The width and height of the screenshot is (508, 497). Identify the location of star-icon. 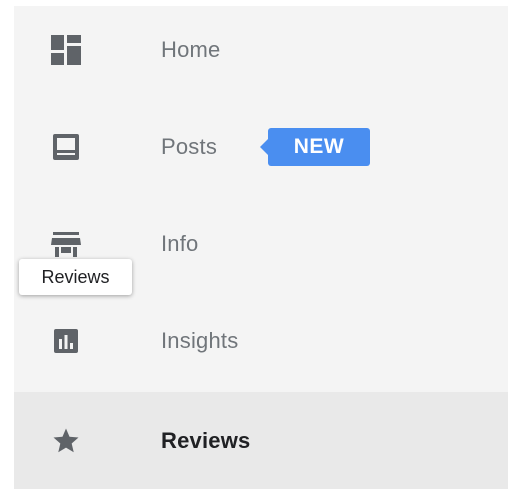
(66, 441).